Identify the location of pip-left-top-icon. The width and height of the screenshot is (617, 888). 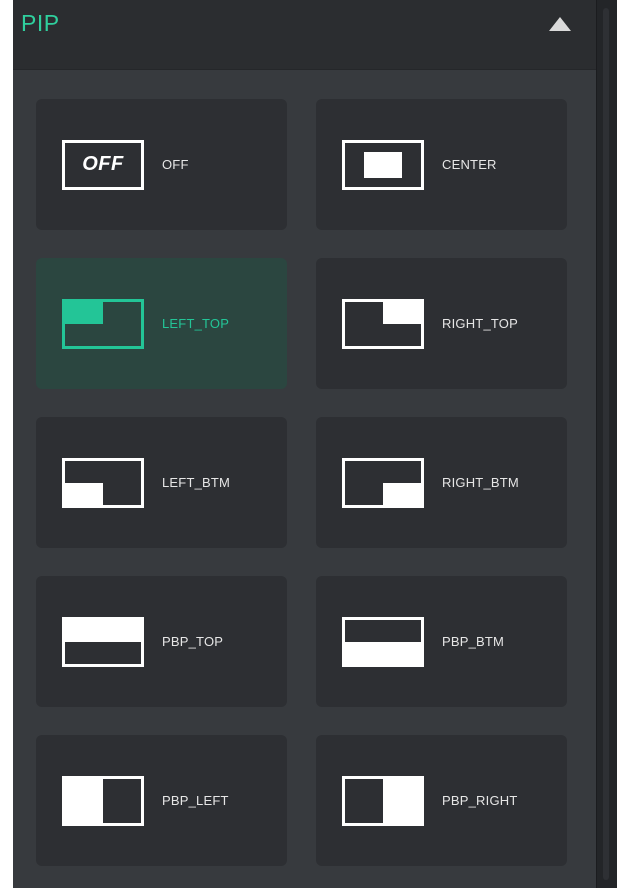
(103, 323).